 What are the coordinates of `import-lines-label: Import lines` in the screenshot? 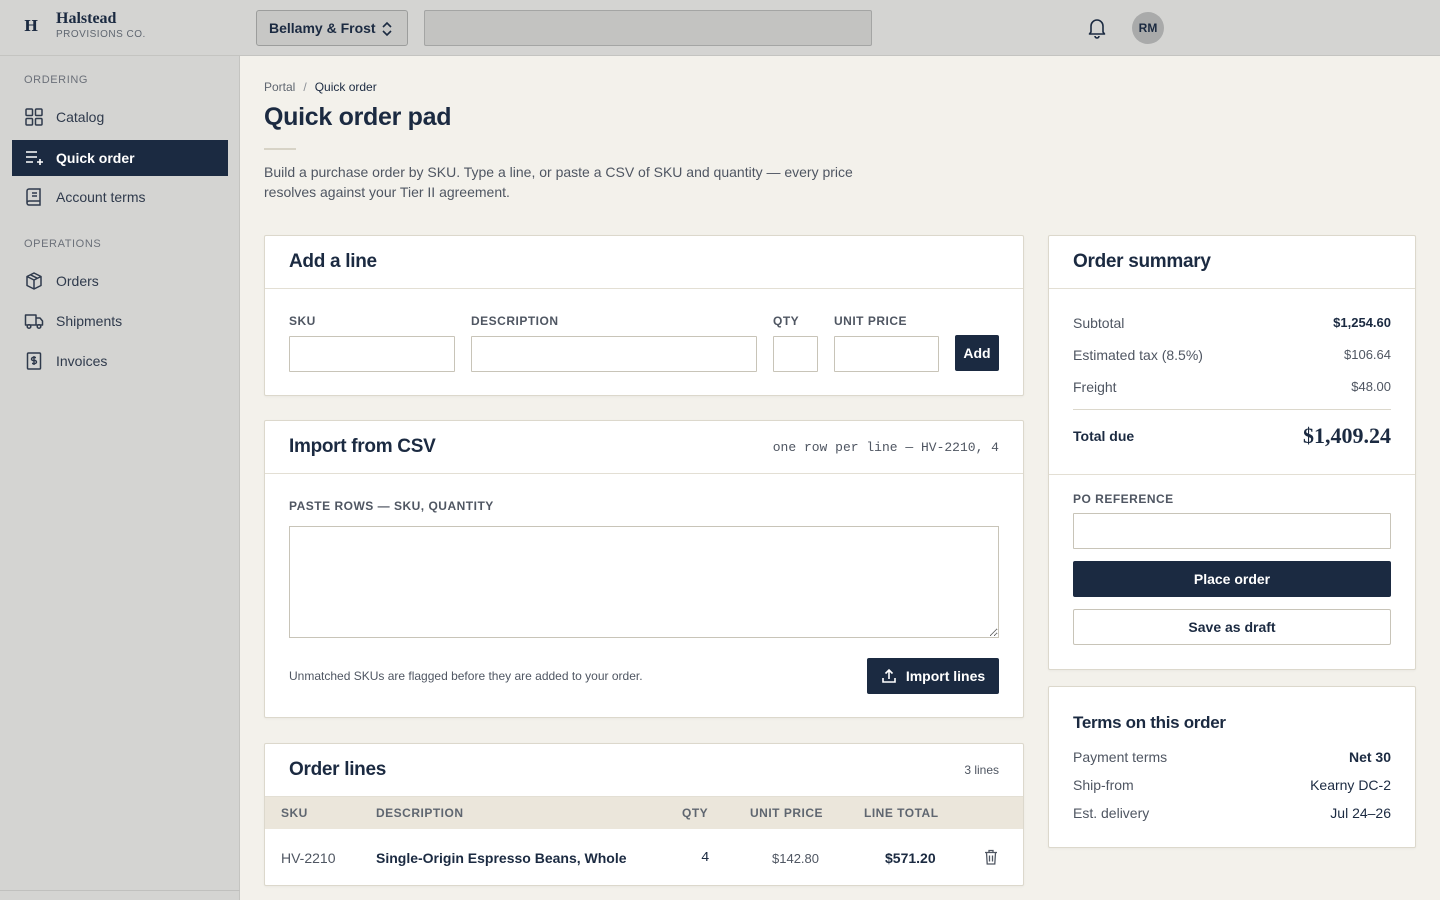 It's located at (945, 676).